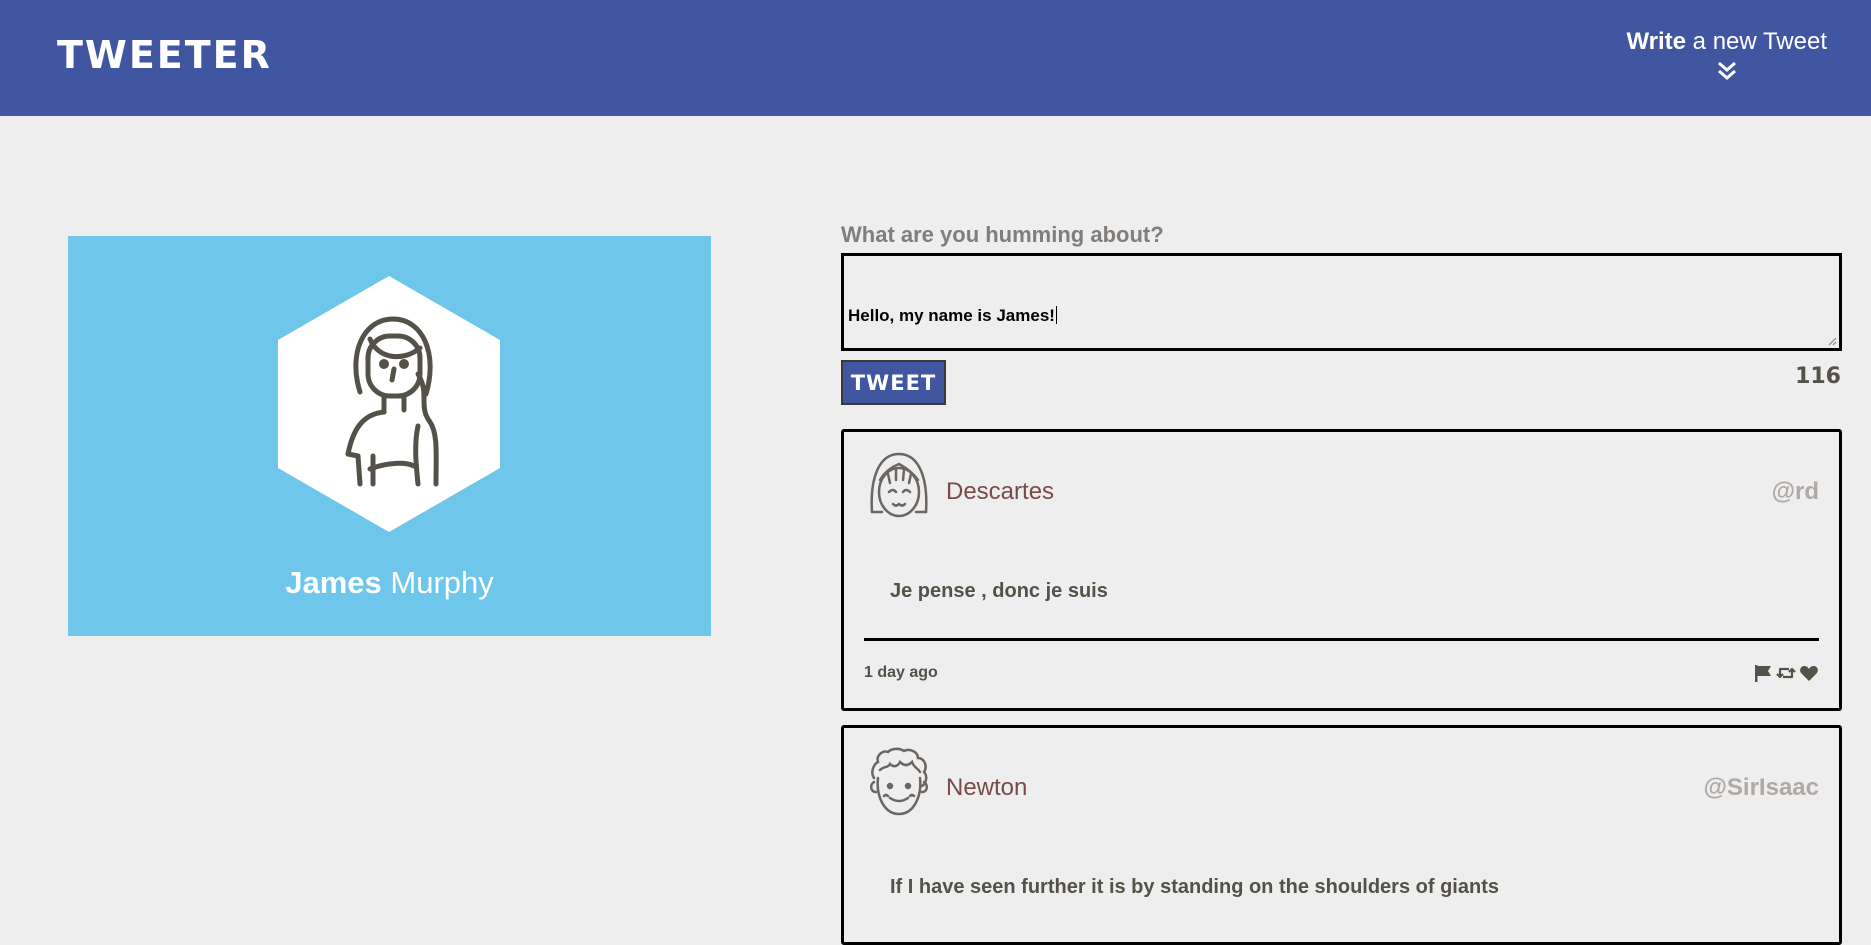  I want to click on app-logo: TWEETER, so click(164, 55).